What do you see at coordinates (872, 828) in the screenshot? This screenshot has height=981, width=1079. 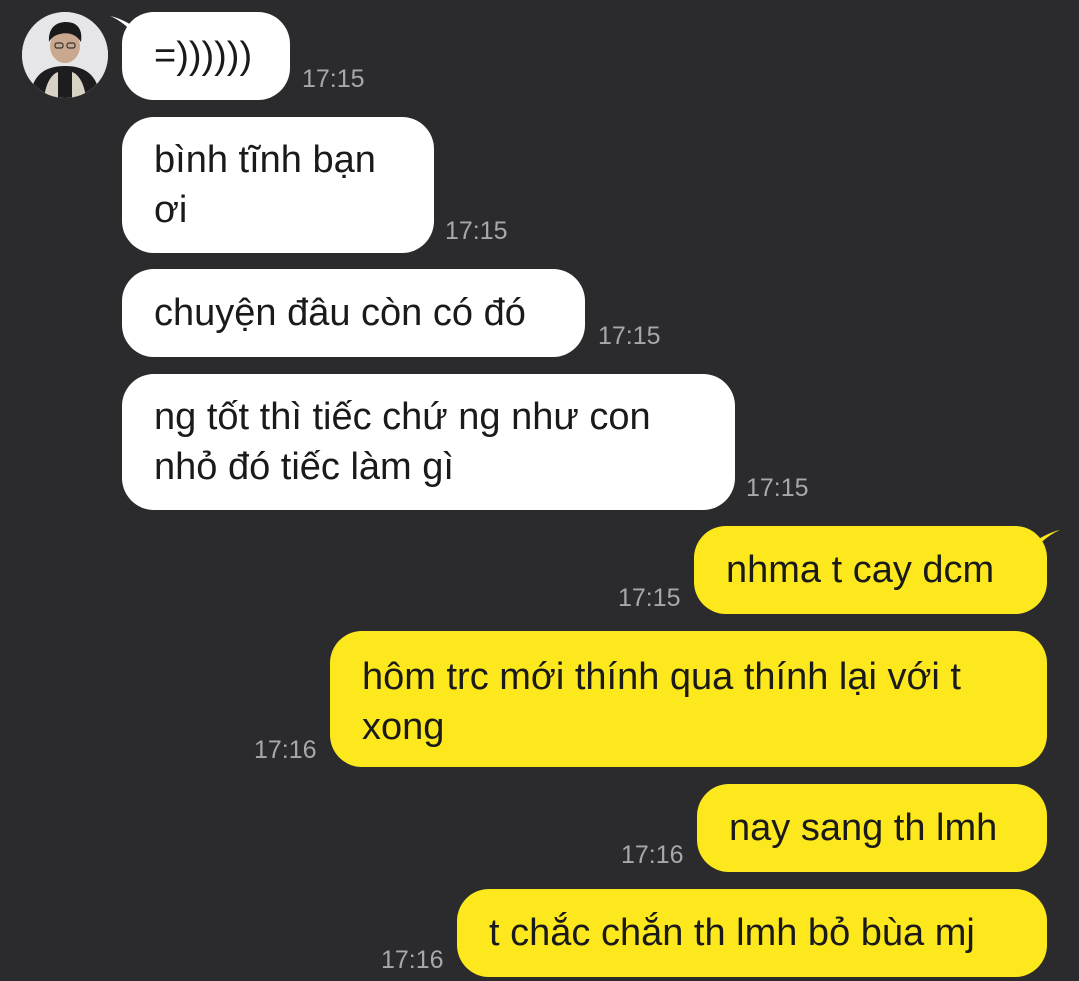 I see `message-bubble-outgoing: nay sang th lmh` at bounding box center [872, 828].